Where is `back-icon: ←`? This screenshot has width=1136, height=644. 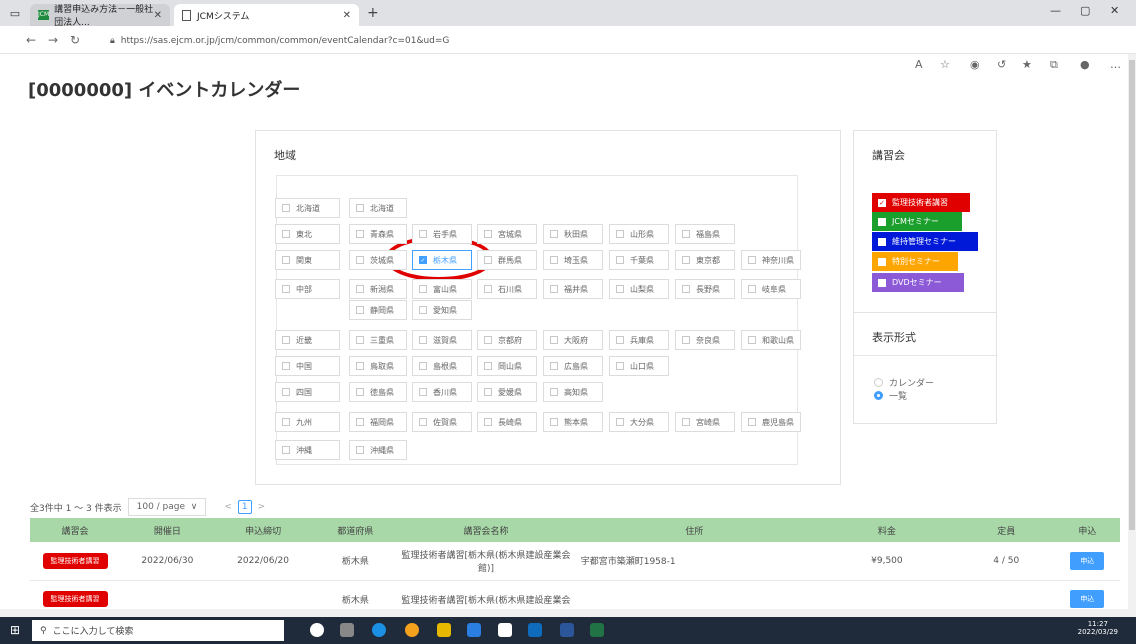
back-icon: ← is located at coordinates (31, 40).